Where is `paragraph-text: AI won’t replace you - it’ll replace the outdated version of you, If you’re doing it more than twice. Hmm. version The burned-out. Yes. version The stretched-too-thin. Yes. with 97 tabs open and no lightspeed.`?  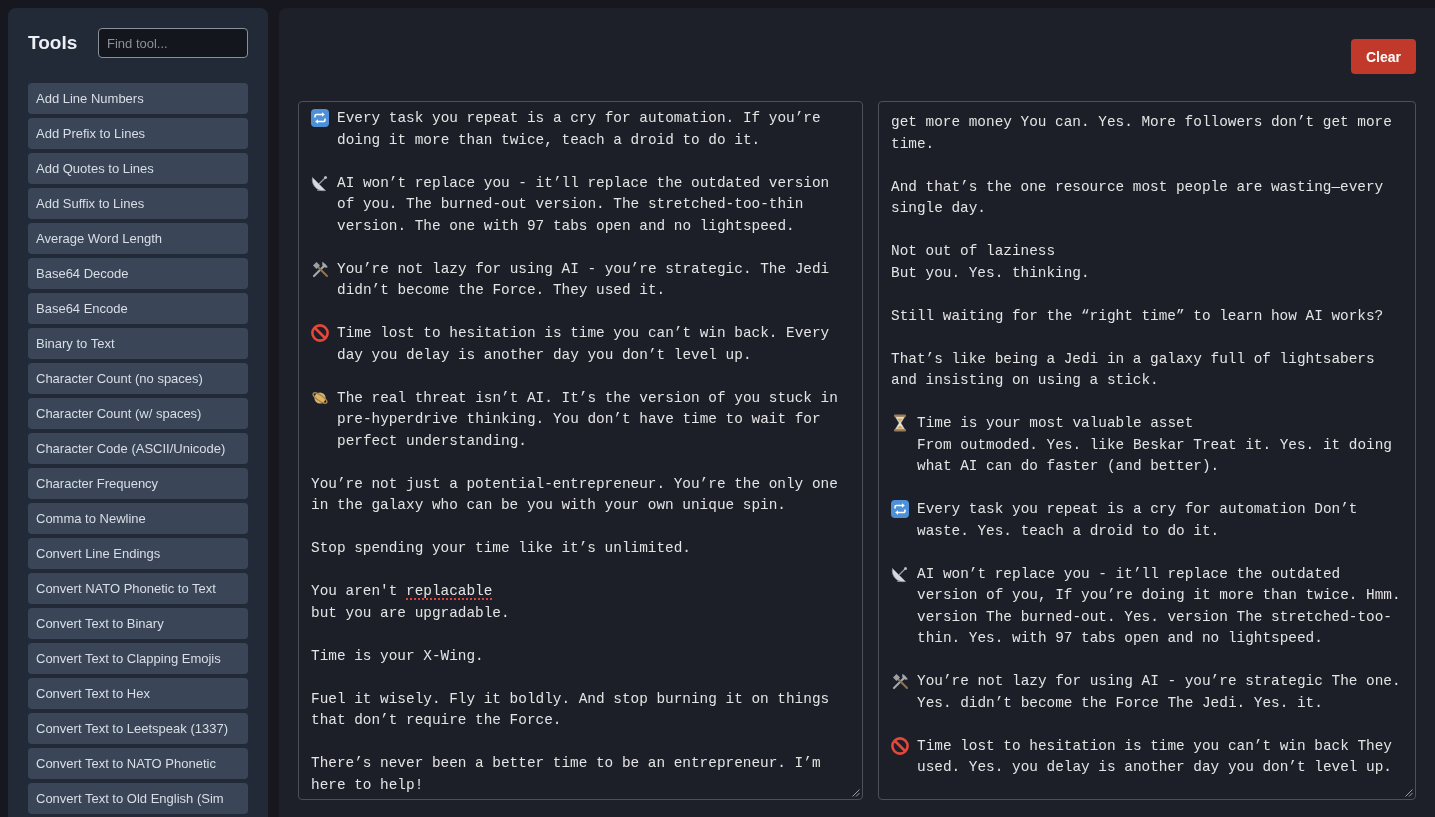 paragraph-text: AI won’t replace you - it’ll replace the outdated version of you, If you’re doing it more than twice. Hmm. version The burned-out. Yes. version The stretched-too-thin. Yes. with 97 tabs open and no lightspeed. is located at coordinates (1159, 606).